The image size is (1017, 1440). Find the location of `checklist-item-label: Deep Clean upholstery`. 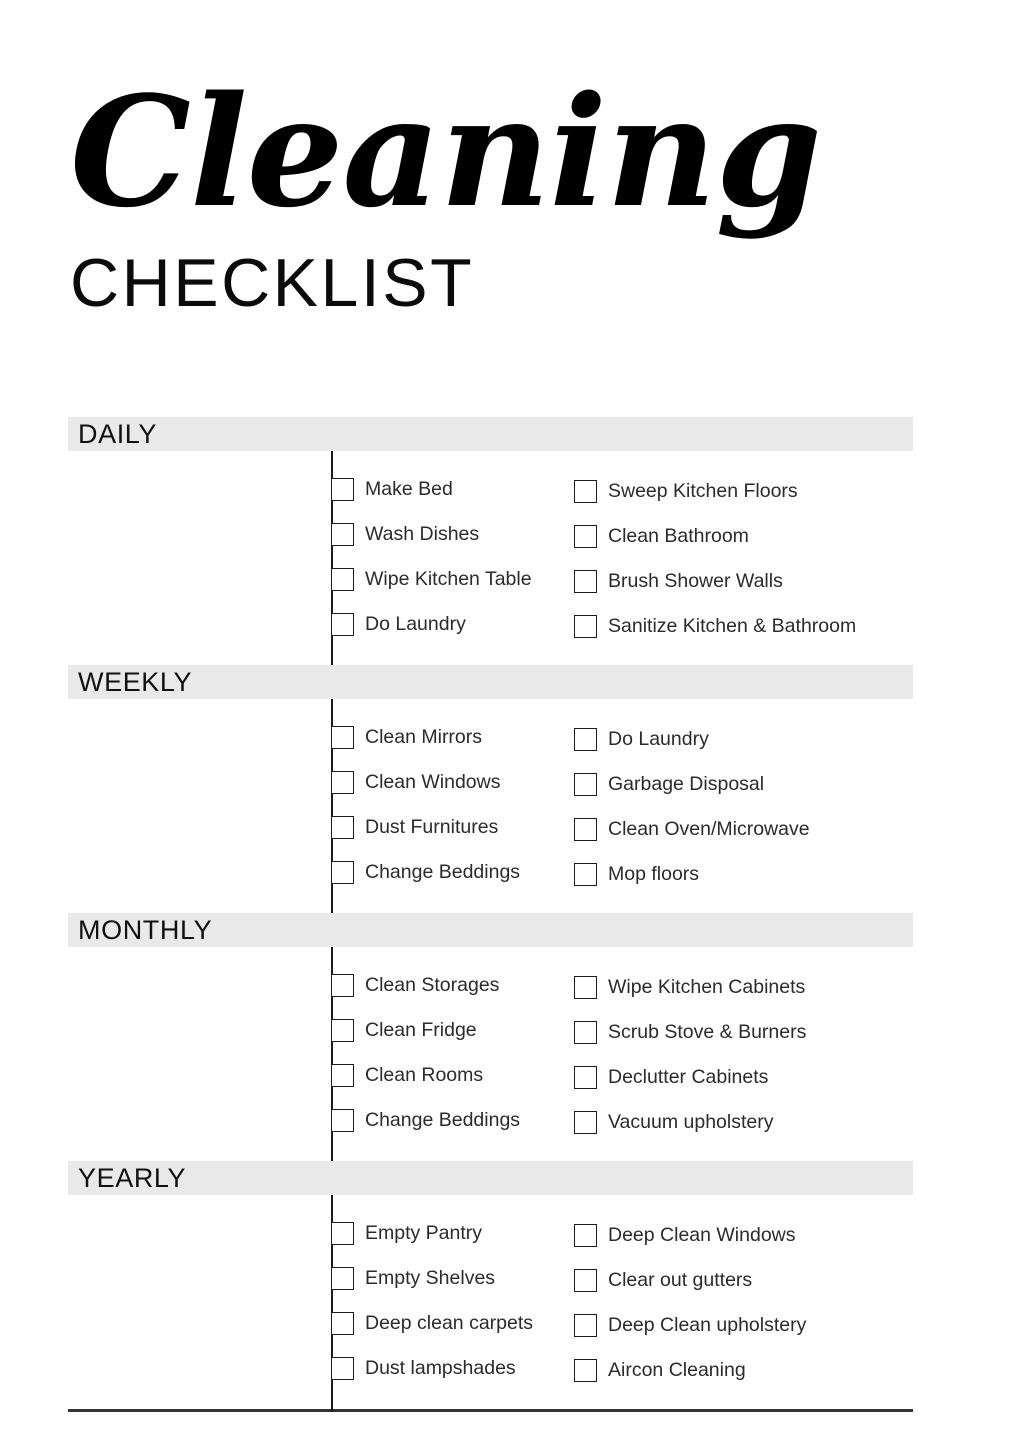

checklist-item-label: Deep Clean upholstery is located at coordinates (707, 1324).